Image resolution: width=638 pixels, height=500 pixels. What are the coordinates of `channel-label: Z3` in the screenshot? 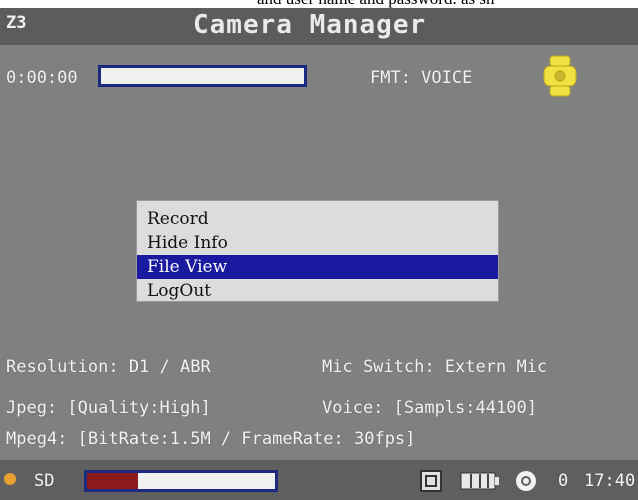 It's located at (16, 23).